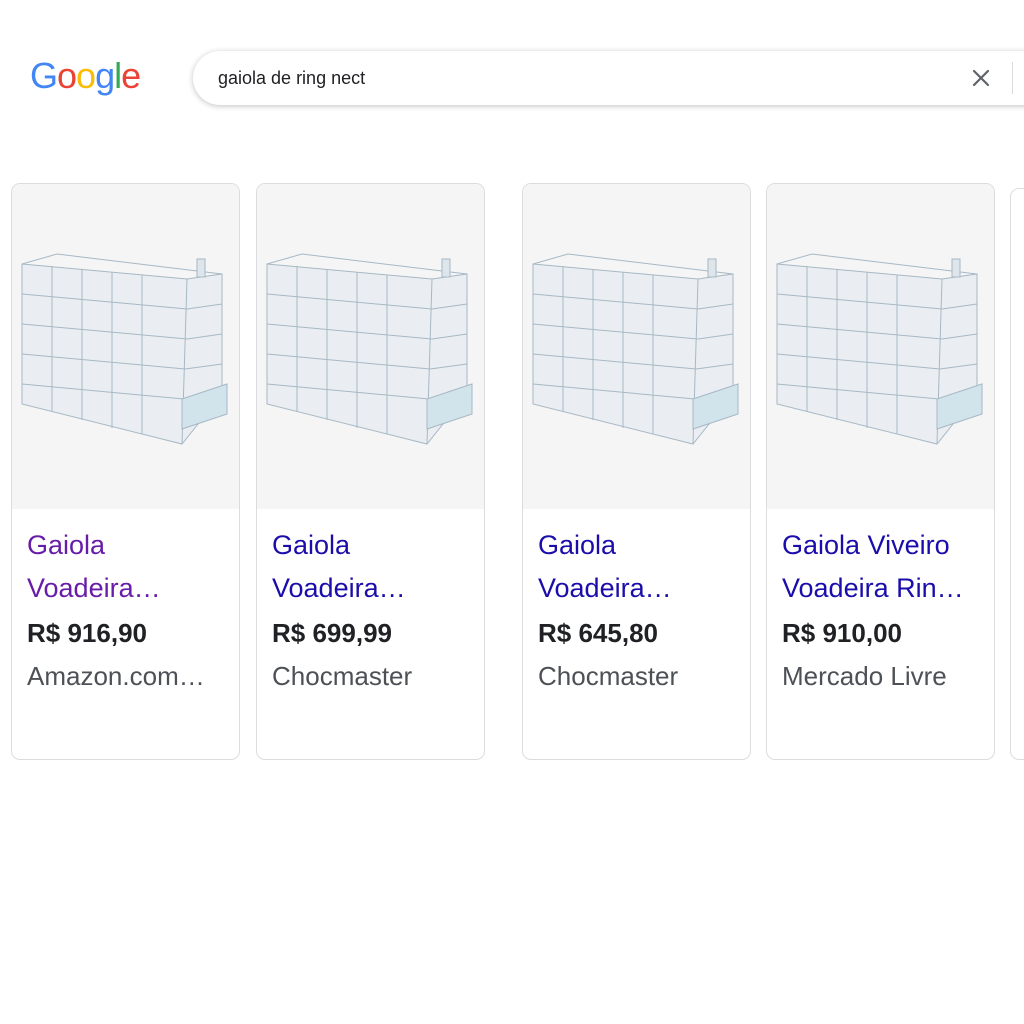  What do you see at coordinates (608, 78) in the screenshot?
I see `search-bar: gaiola de ring nect` at bounding box center [608, 78].